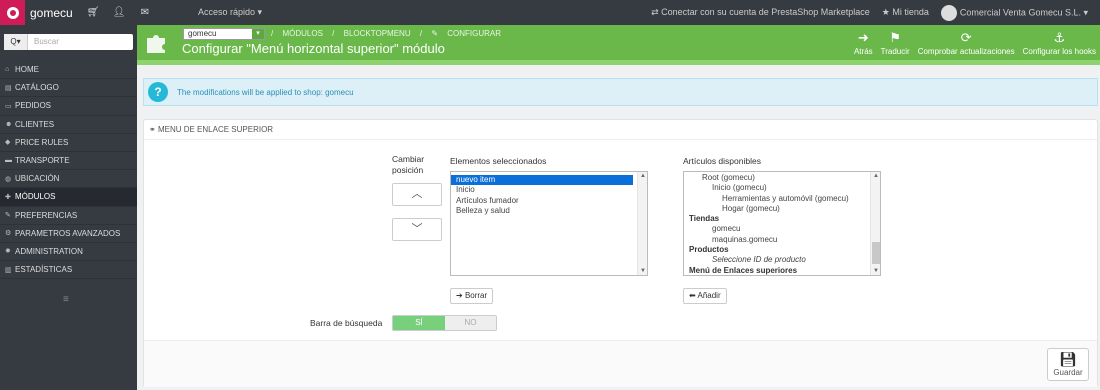 The image size is (1100, 390). Describe the element at coordinates (417, 229) in the screenshot. I see `move-down-button: ﹀` at that location.